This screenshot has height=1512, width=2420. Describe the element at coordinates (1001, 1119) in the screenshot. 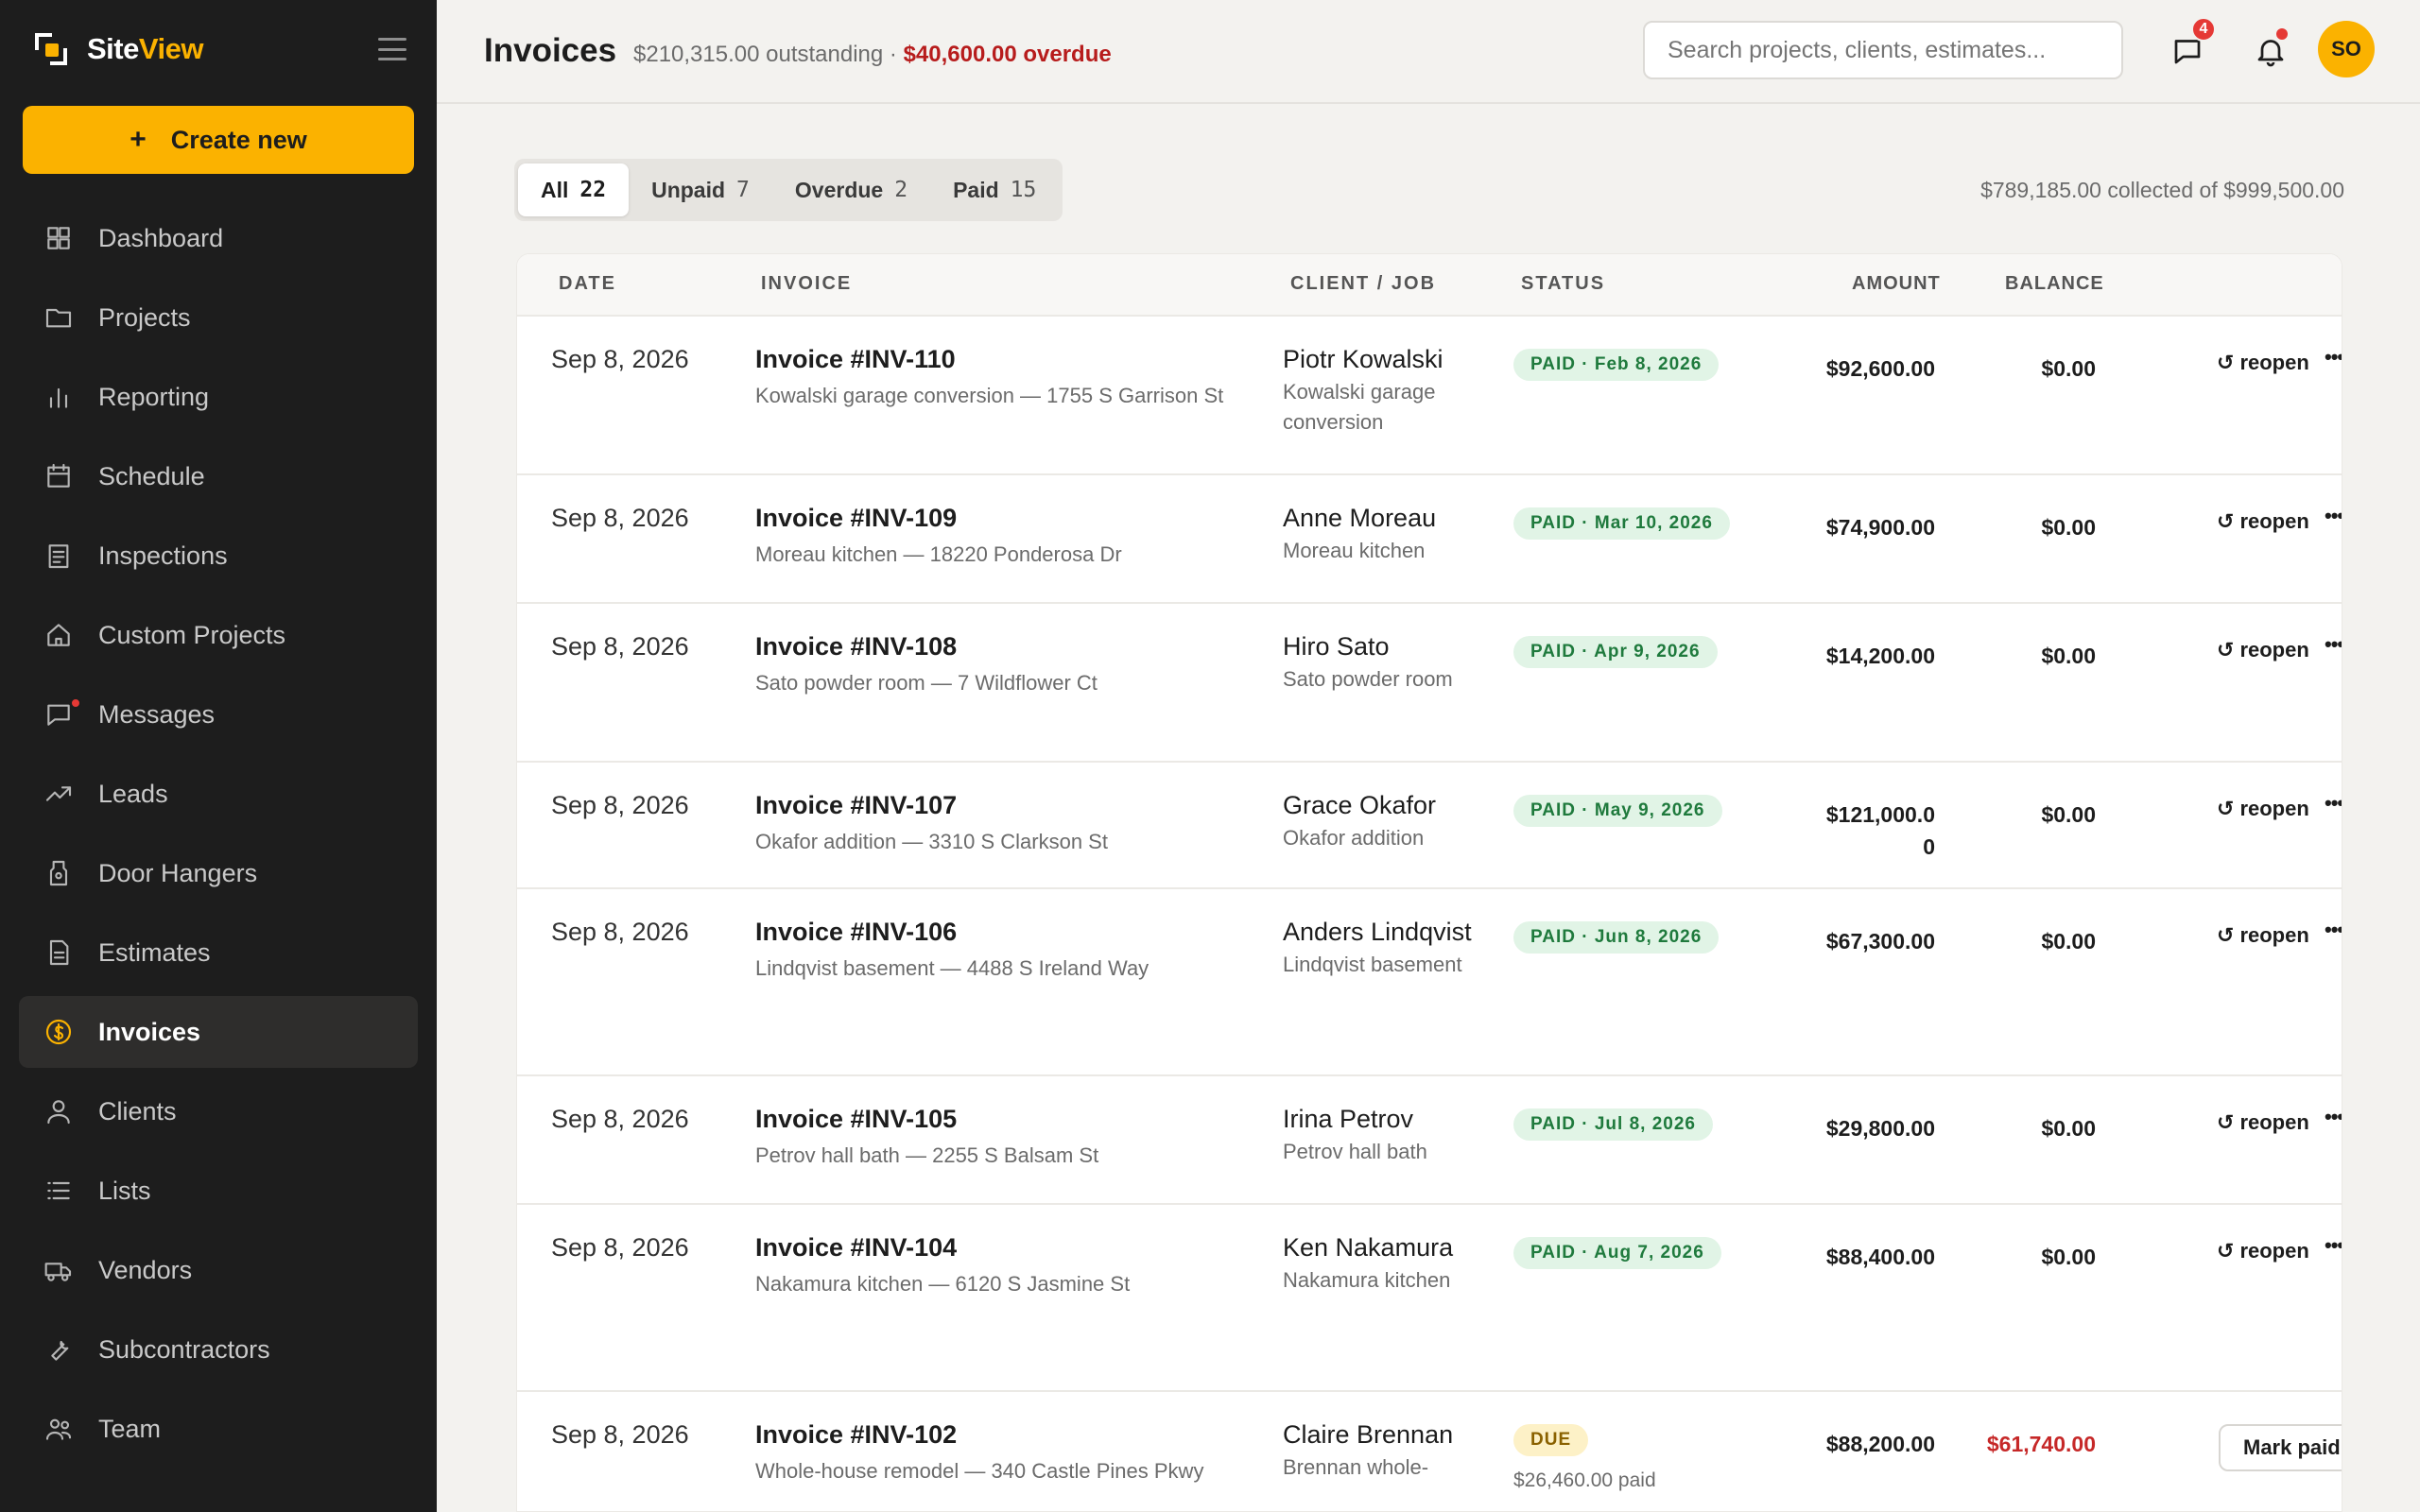

I see `invoice-title: Invoice #INV-105` at that location.